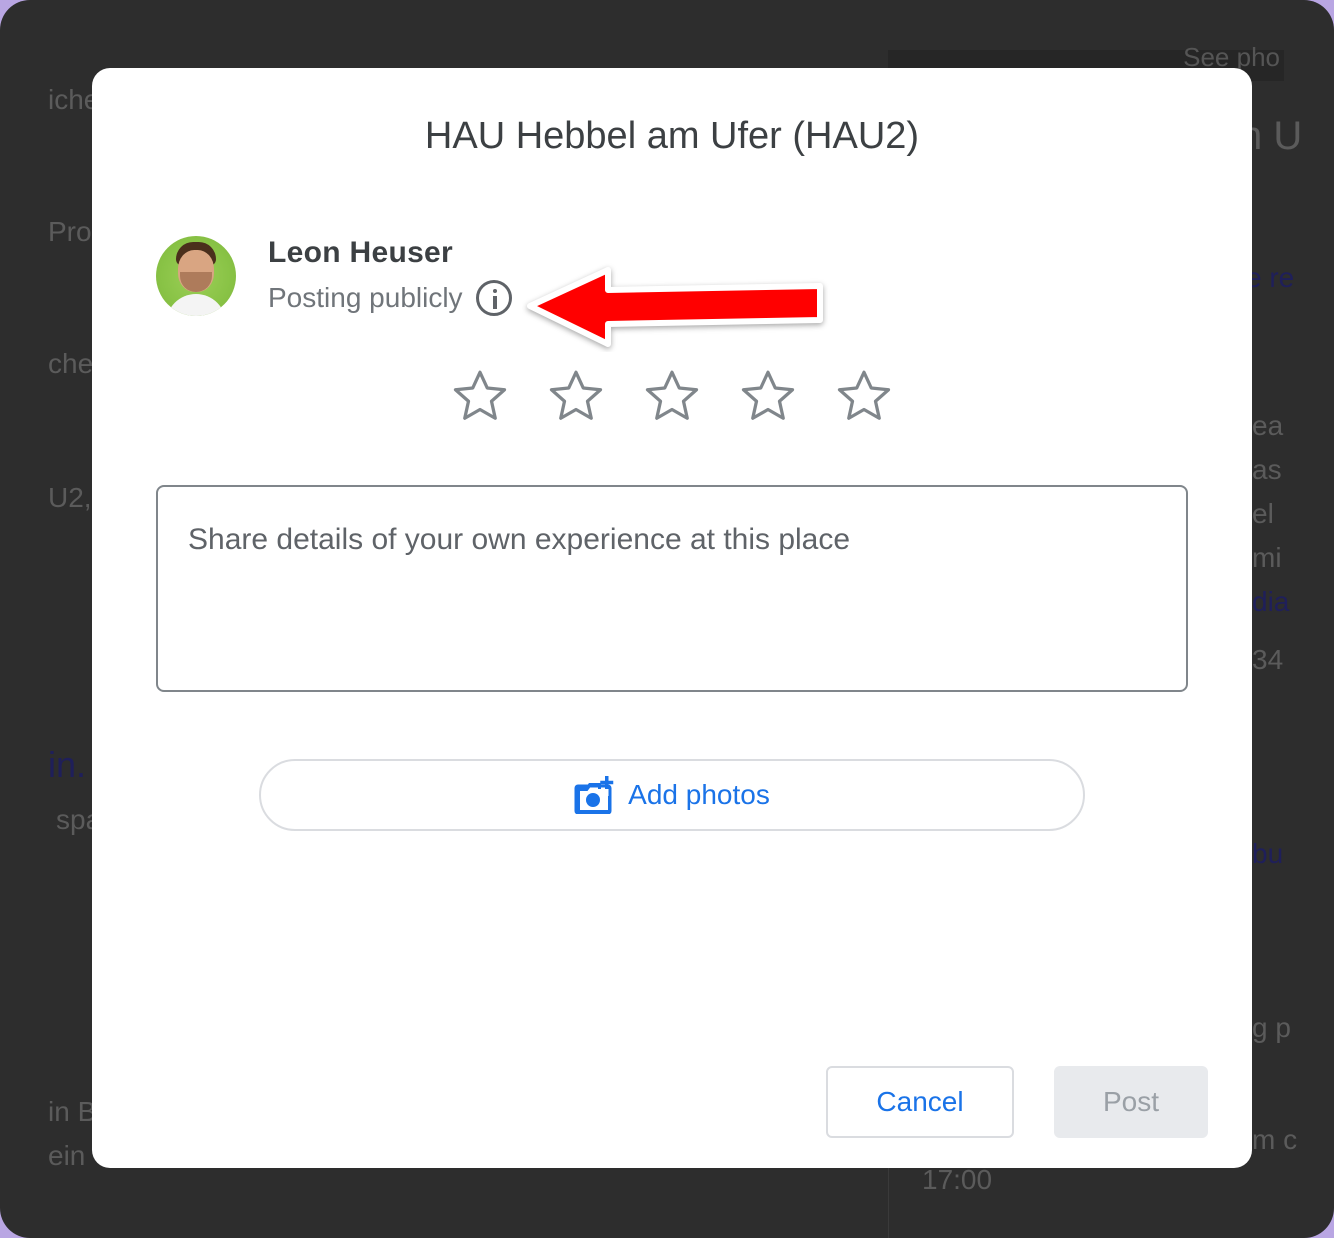  What do you see at coordinates (1263, 513) in the screenshot?
I see `bg-fragment: el` at bounding box center [1263, 513].